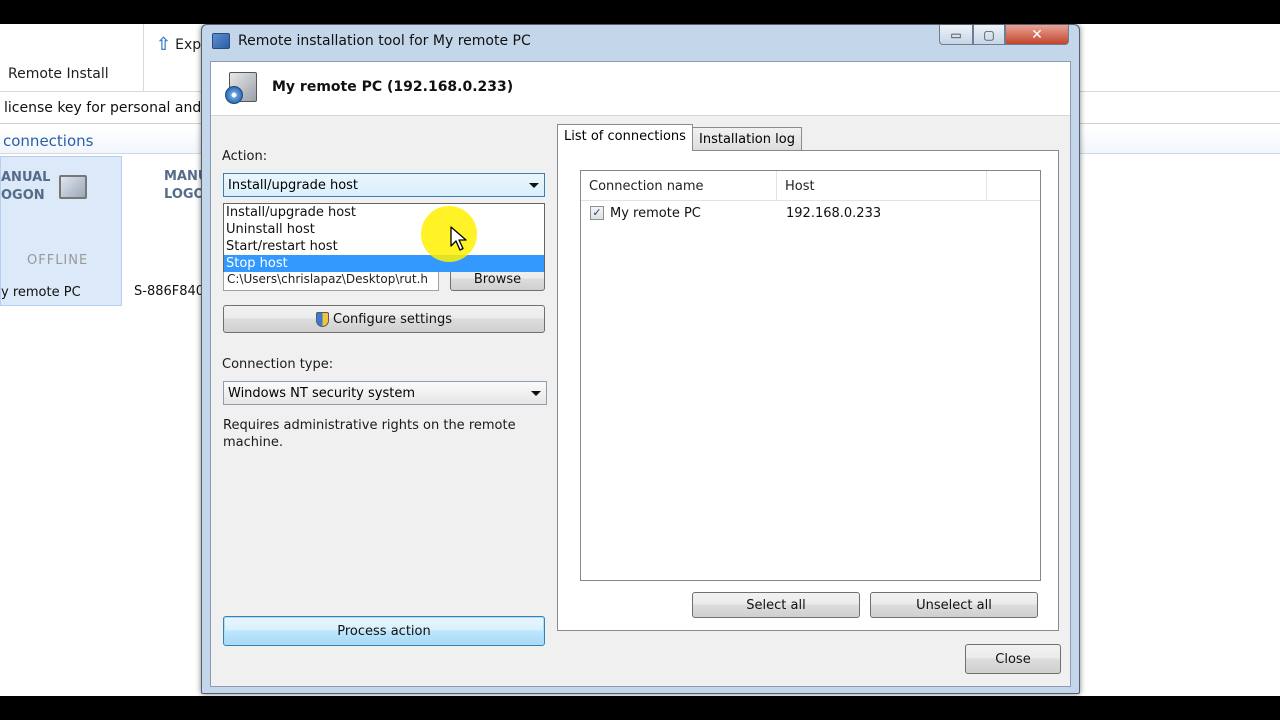  I want to click on close-icon: ✕, so click(1037, 34).